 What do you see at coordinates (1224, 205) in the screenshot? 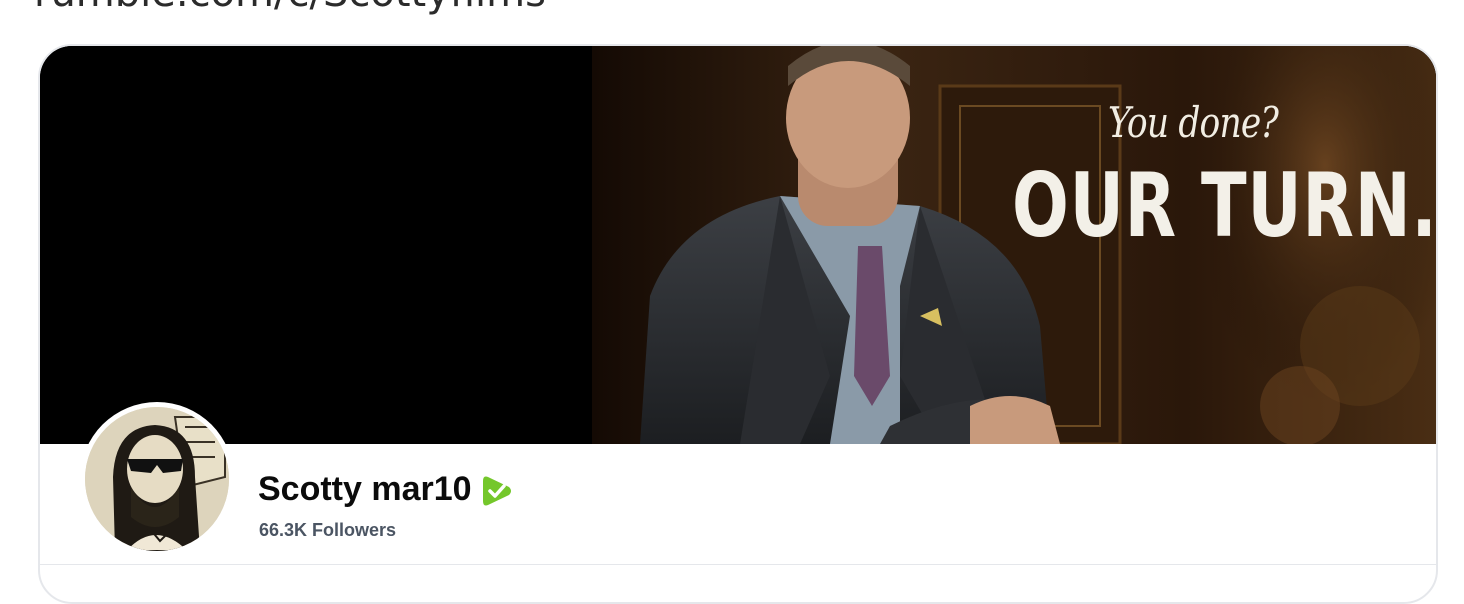
I see `banner-tagline-large: OUR TURN.` at bounding box center [1224, 205].